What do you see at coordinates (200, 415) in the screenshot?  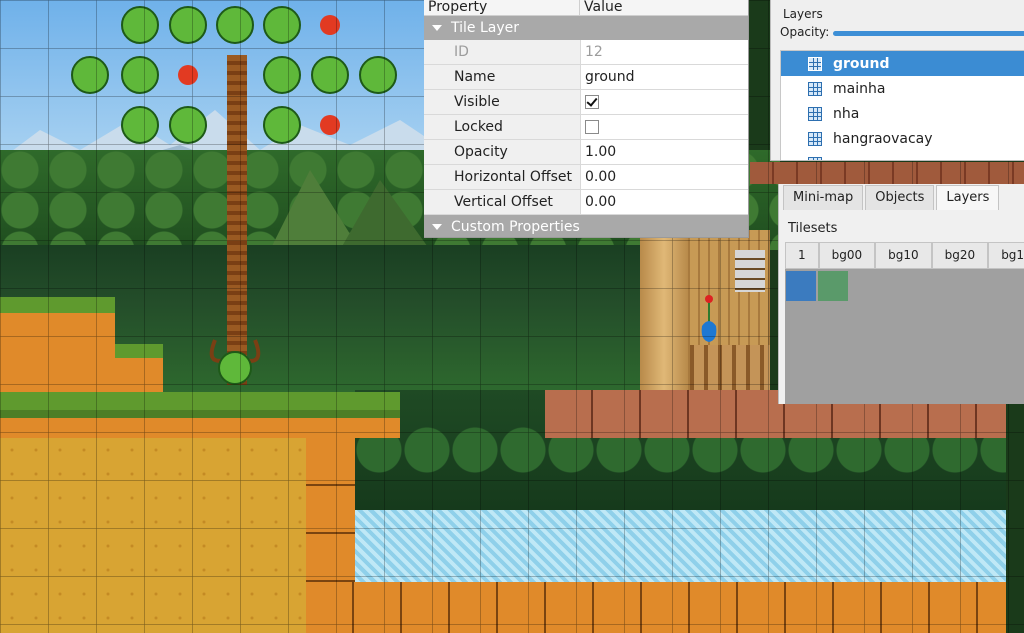 I see `grass-ledge` at bounding box center [200, 415].